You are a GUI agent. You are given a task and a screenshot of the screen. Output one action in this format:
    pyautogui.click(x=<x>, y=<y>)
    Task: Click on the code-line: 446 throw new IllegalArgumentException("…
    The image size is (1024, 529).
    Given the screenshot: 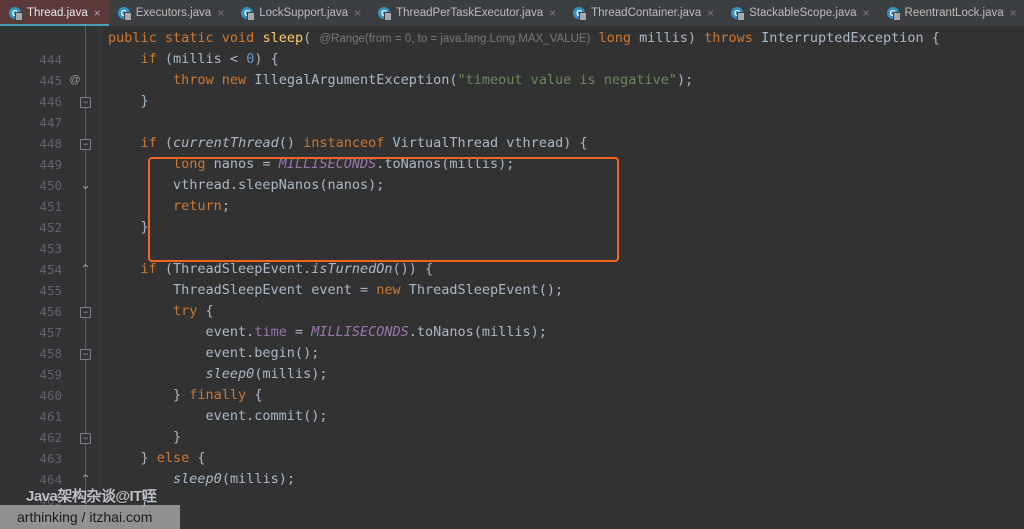 What is the action you would take?
    pyautogui.click(x=512, y=89)
    